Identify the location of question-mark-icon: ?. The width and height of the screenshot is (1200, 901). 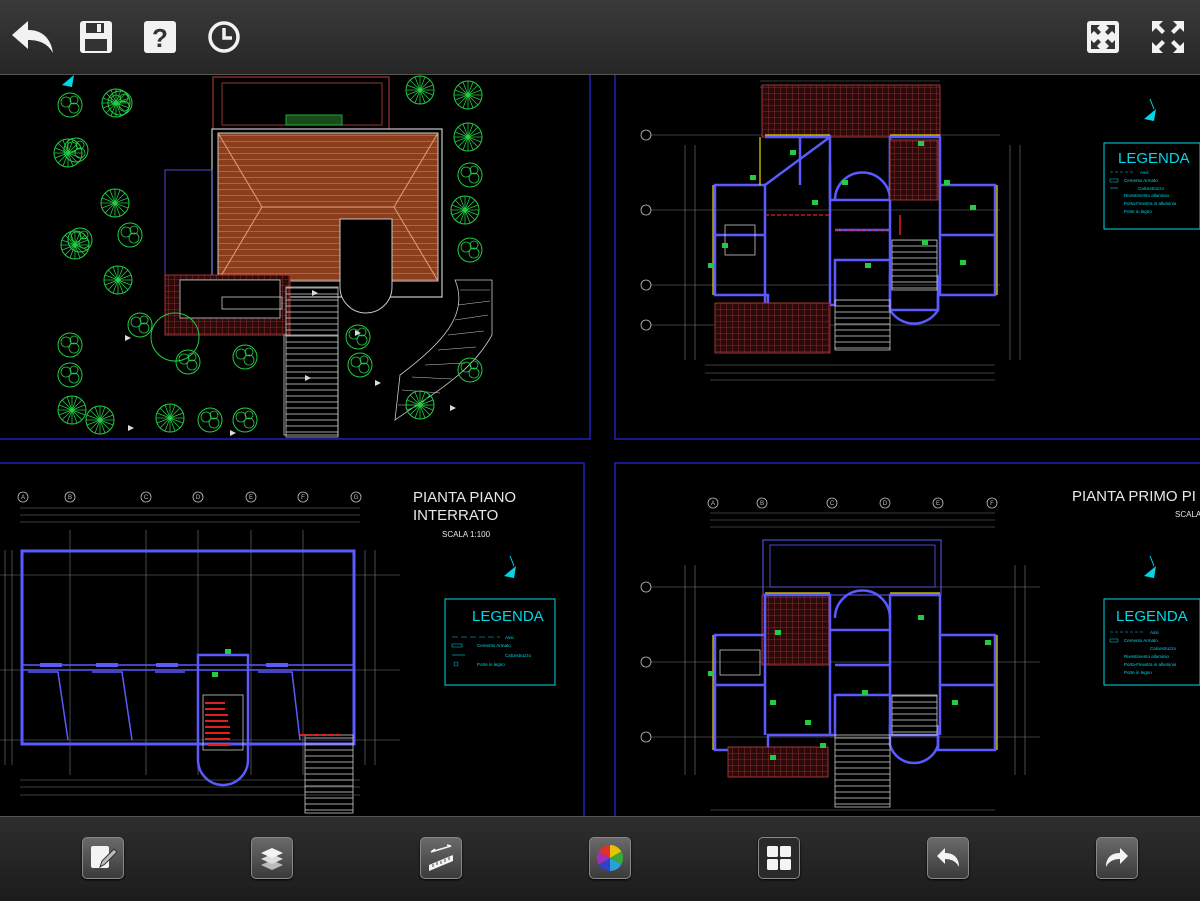
(160, 37).